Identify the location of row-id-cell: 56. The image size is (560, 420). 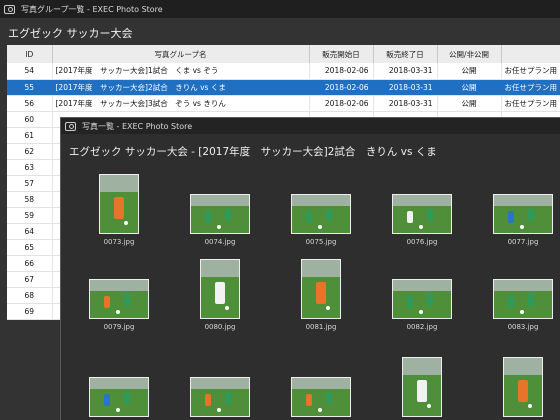
(30, 103).